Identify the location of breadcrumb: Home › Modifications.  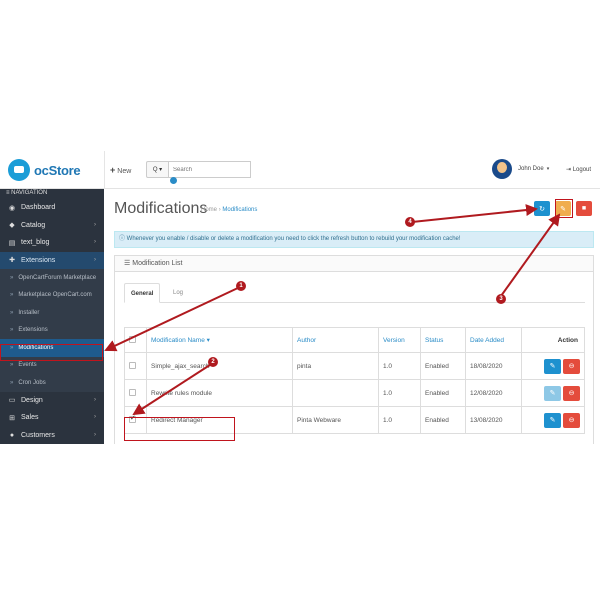
(229, 210).